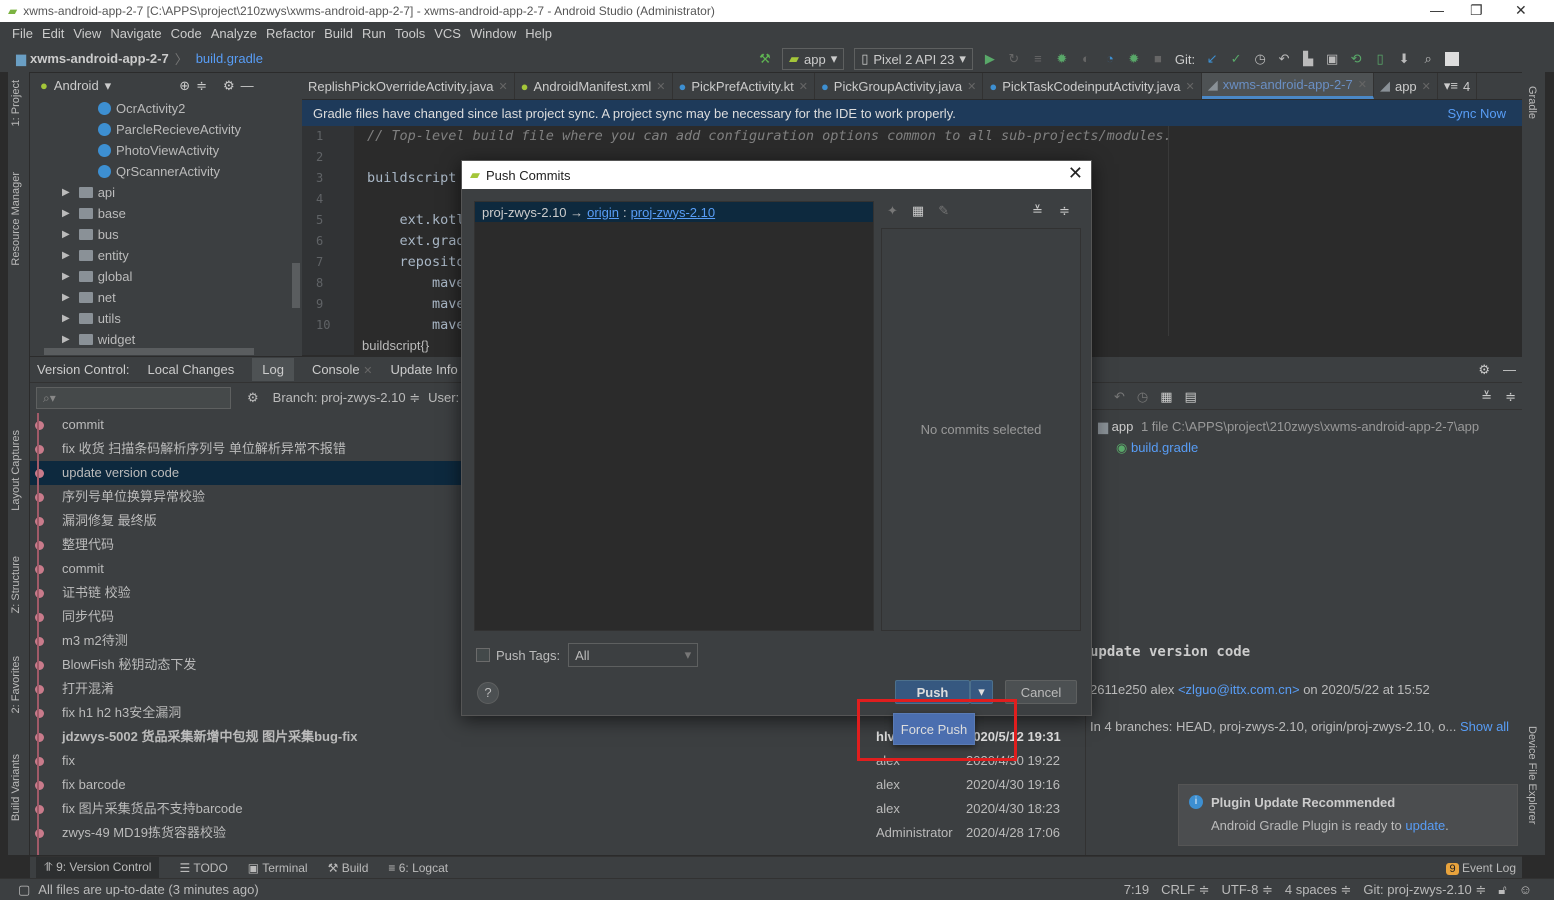 Image resolution: width=1554 pixels, height=900 pixels. Describe the element at coordinates (149, 351) in the screenshot. I see `project-hscrollbar` at that location.